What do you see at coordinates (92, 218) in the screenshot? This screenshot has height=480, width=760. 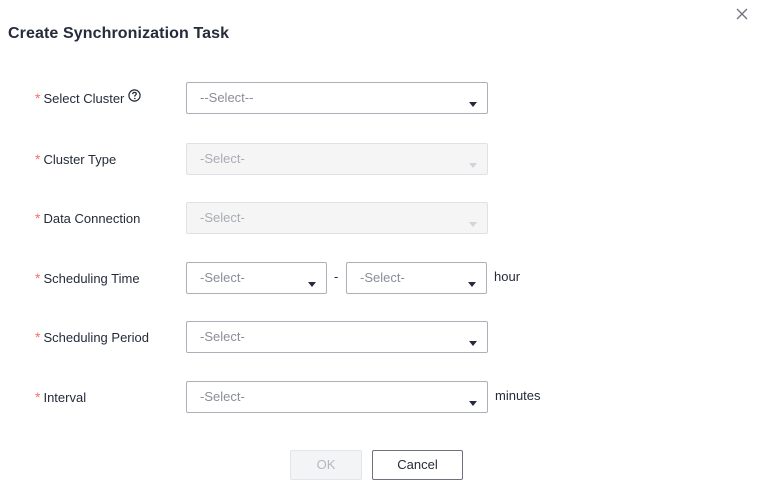 I see `data-connection-label-text: Data Connection` at bounding box center [92, 218].